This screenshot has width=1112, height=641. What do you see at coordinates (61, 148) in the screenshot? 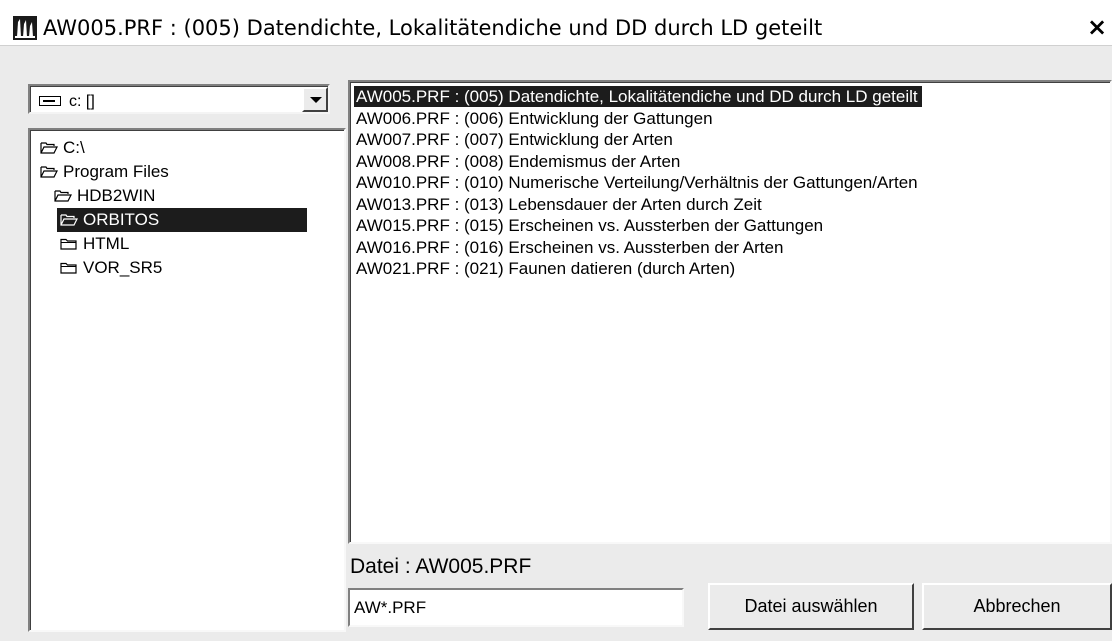
I see `folder-tree-item: C:\` at bounding box center [61, 148].